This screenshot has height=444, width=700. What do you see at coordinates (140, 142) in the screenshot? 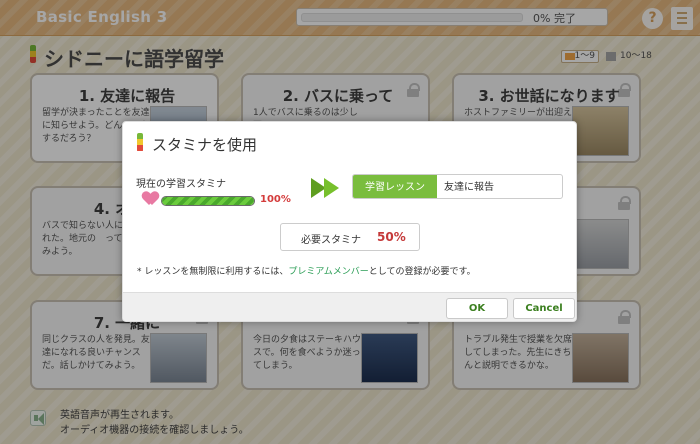
I see `stamina-color-icon` at bounding box center [140, 142].